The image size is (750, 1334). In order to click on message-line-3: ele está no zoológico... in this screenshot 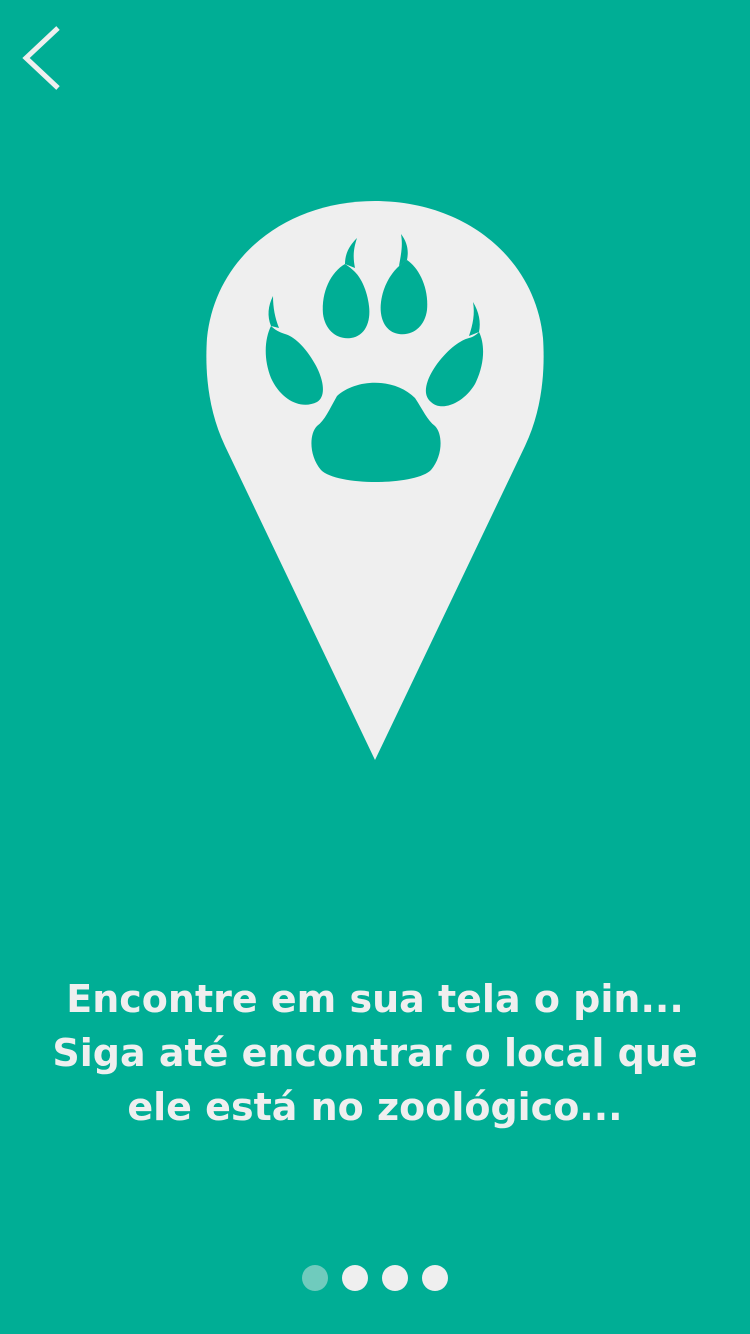, I will do `click(375, 1107)`.